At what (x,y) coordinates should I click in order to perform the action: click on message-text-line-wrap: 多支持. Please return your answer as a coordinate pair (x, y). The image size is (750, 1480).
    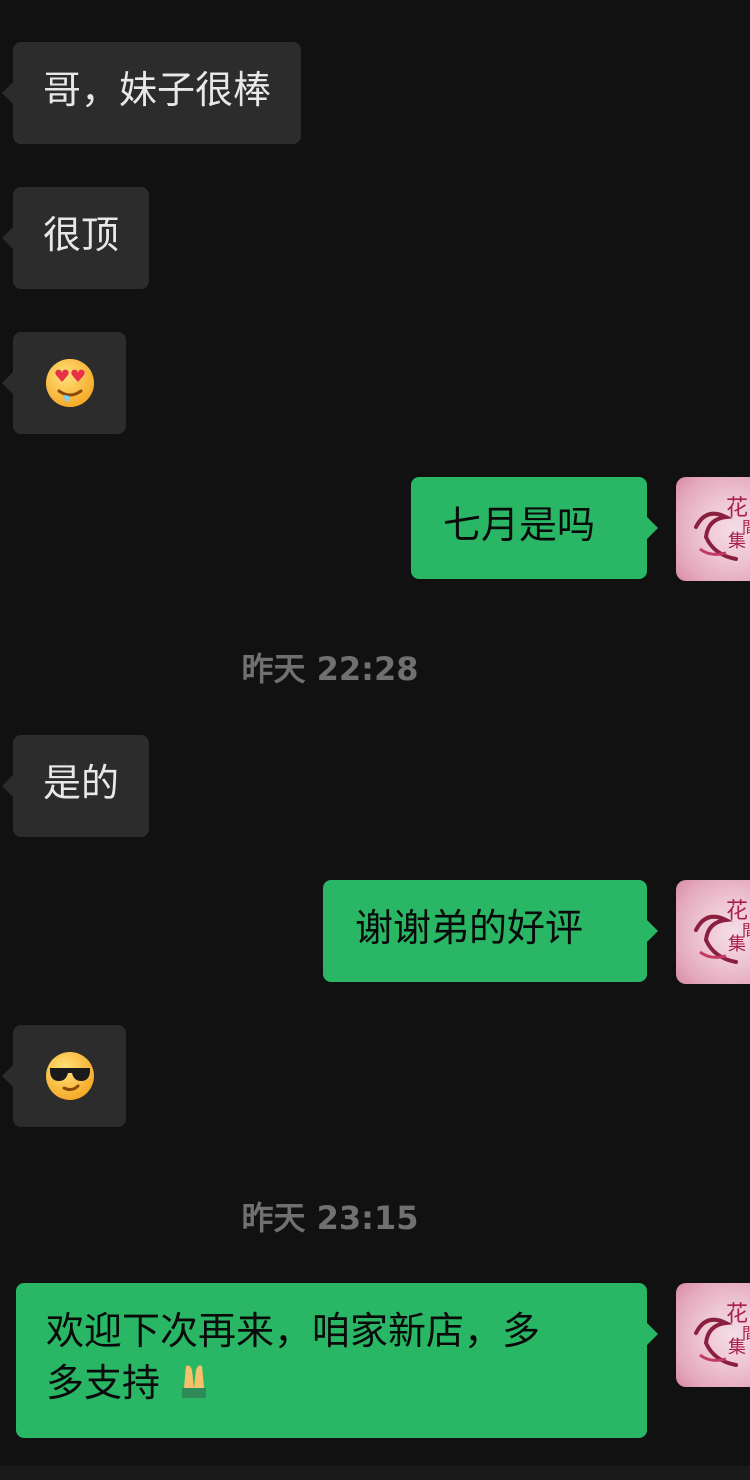
    Looking at the image, I should click on (331, 1383).